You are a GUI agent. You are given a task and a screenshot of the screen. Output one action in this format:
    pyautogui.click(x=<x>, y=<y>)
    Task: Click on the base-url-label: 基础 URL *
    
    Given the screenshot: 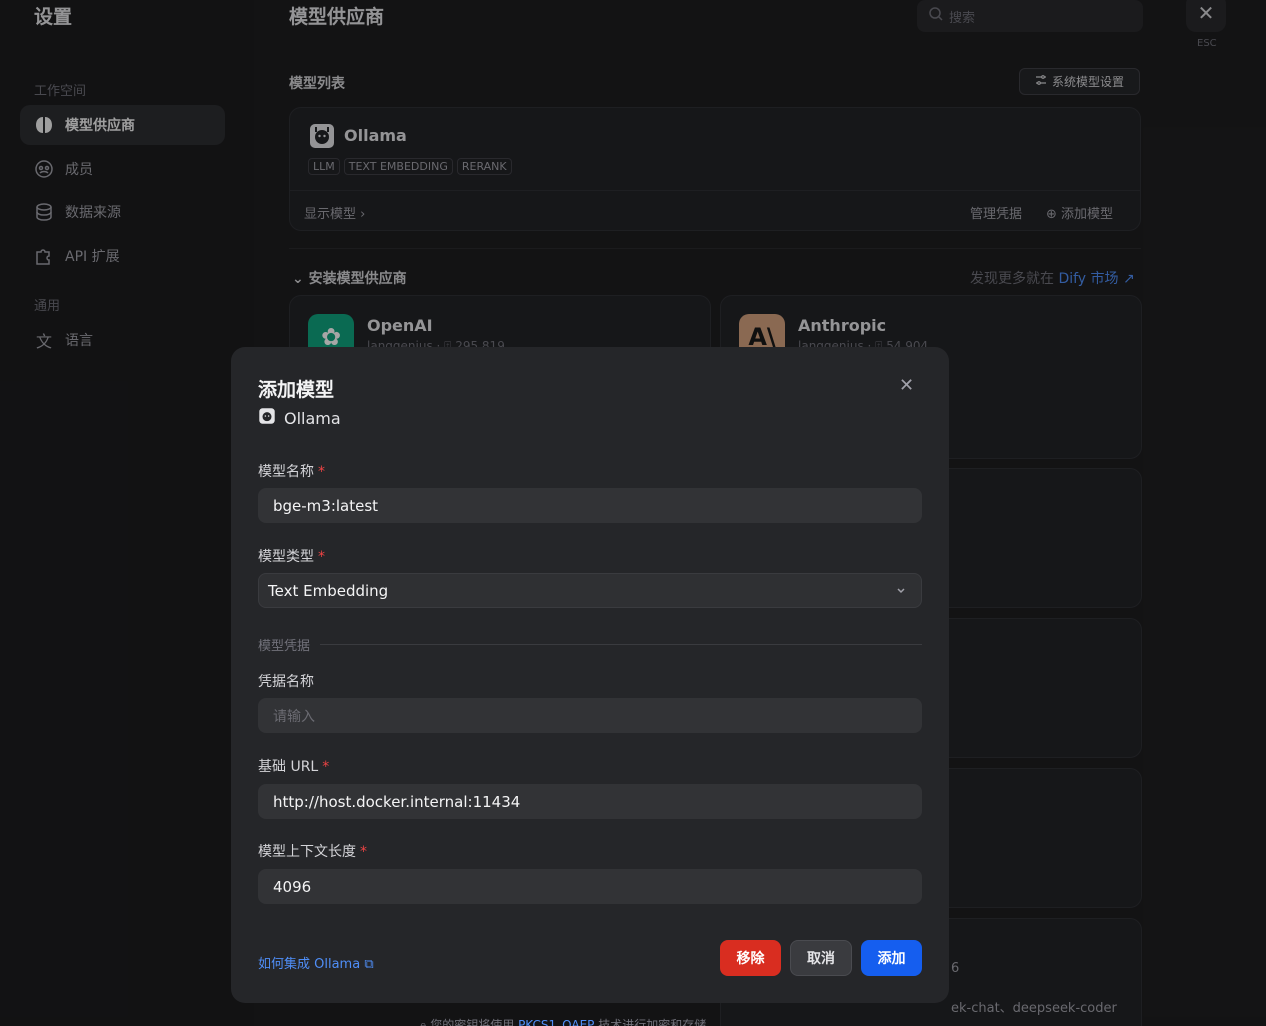 What is the action you would take?
    pyautogui.click(x=293, y=766)
    